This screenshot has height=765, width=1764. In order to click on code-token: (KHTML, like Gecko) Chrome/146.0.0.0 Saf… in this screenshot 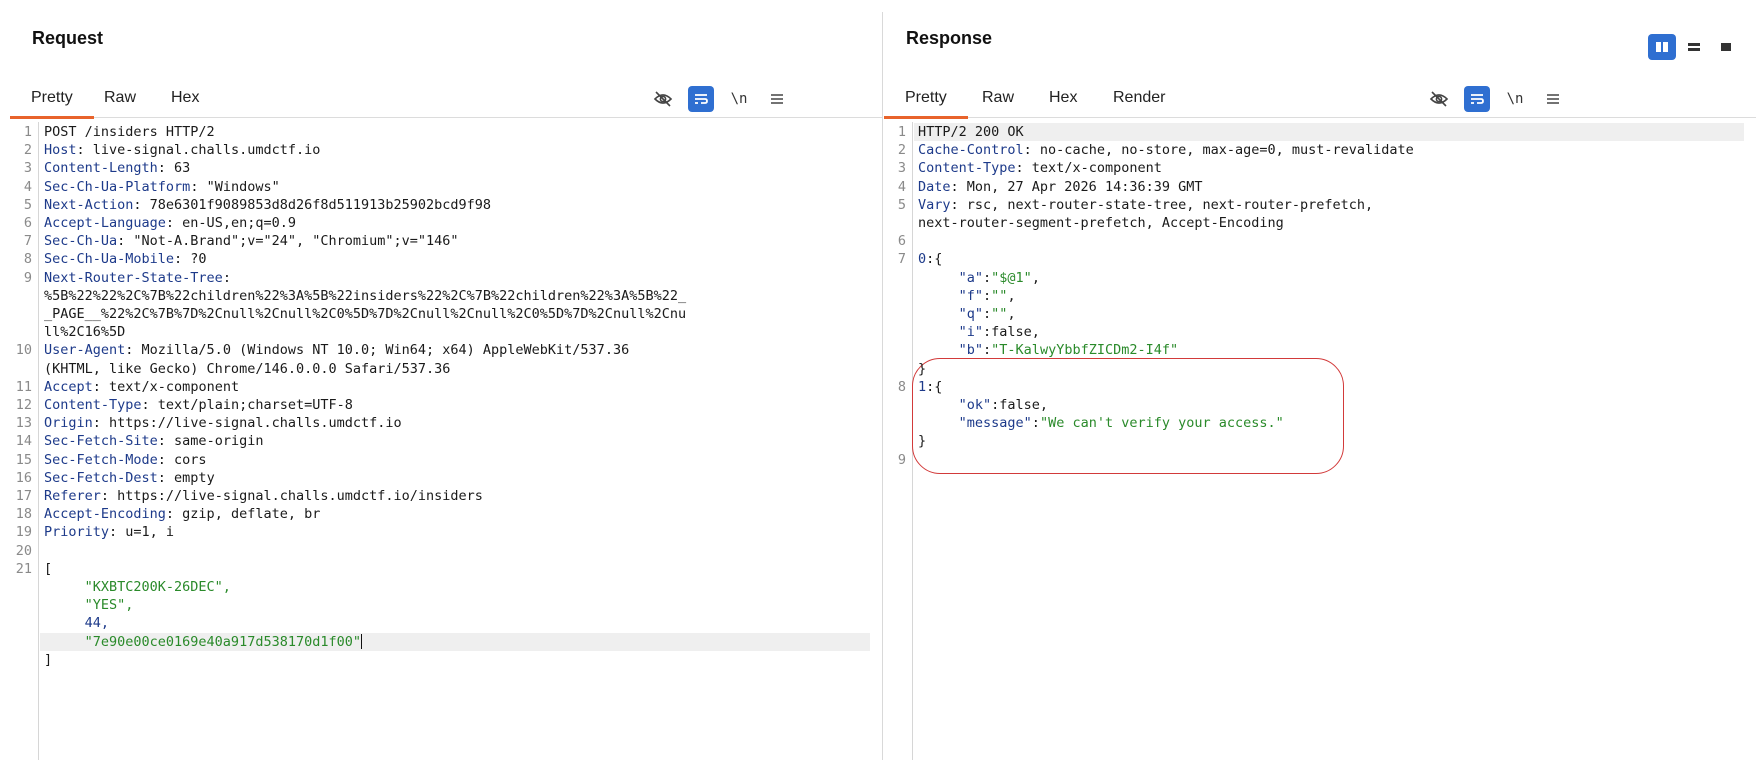, I will do `click(247, 368)`.